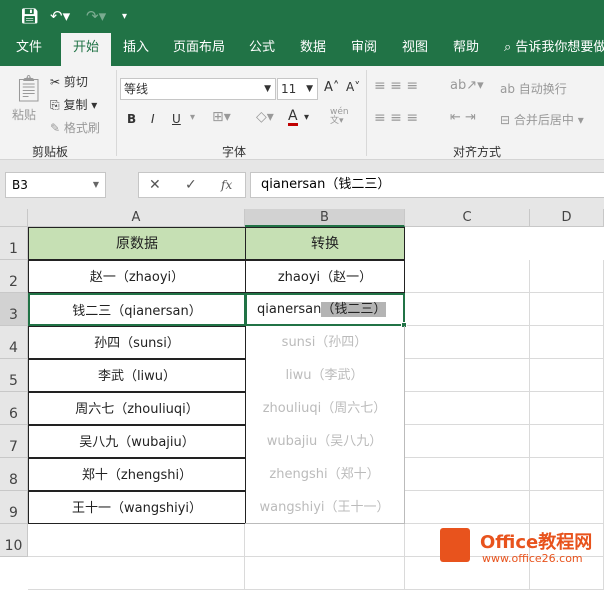 The image size is (604, 590). I want to click on save-icon: 💾︎, so click(29, 16).